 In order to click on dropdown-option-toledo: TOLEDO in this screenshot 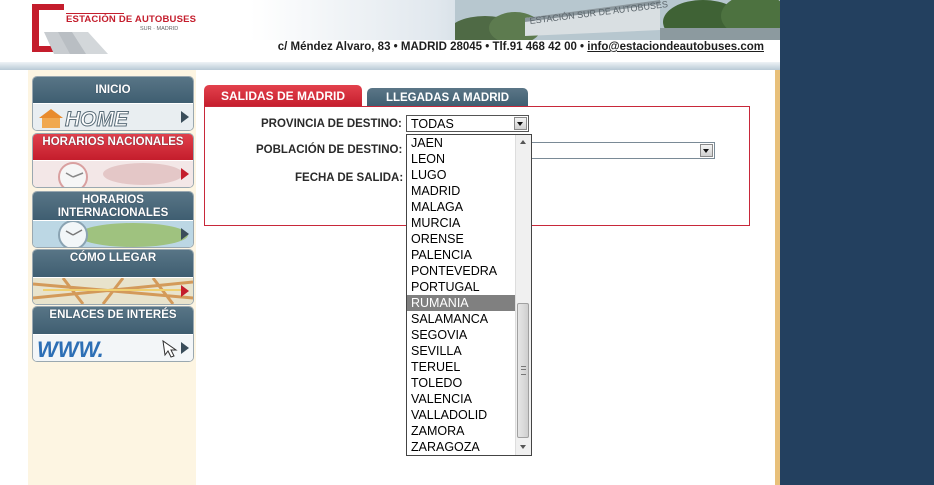, I will do `click(461, 383)`.